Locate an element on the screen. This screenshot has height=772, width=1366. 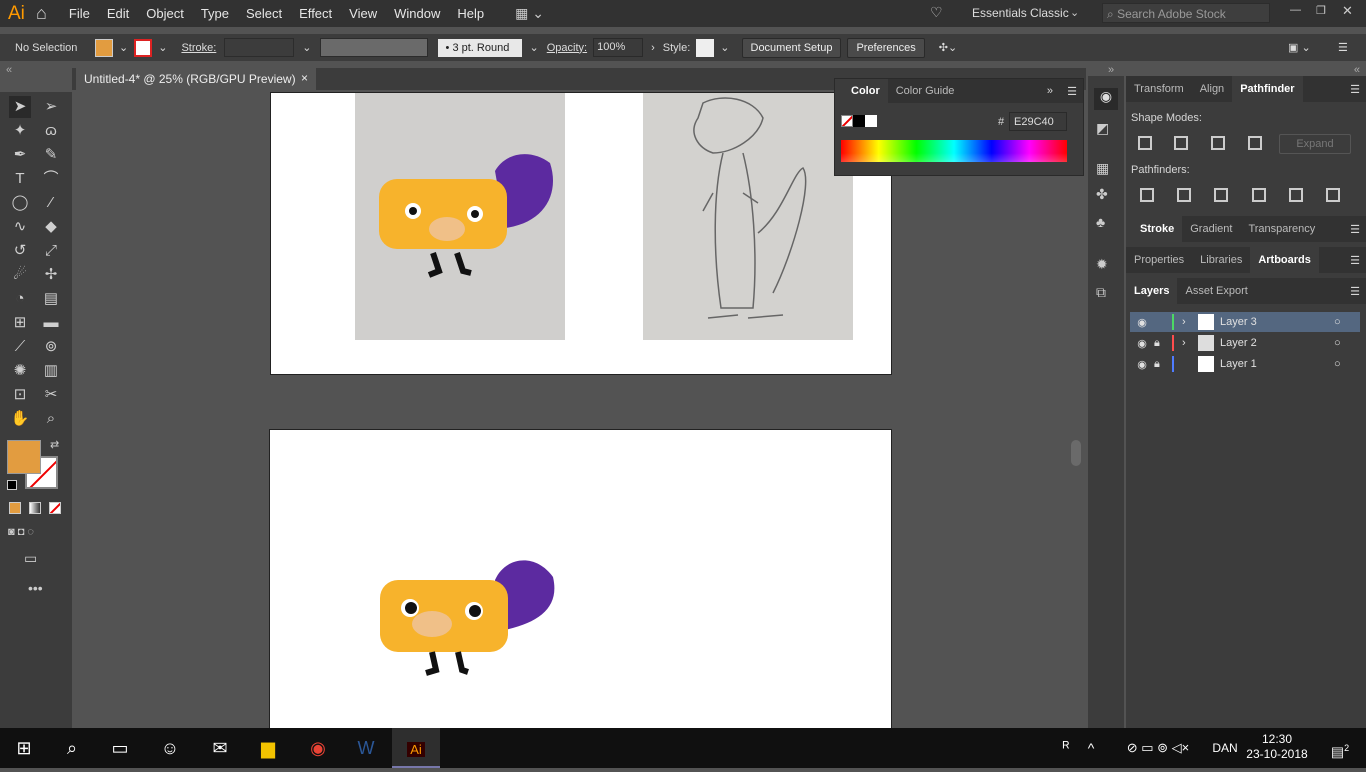
close-tab-icon: × is located at coordinates (304, 78).